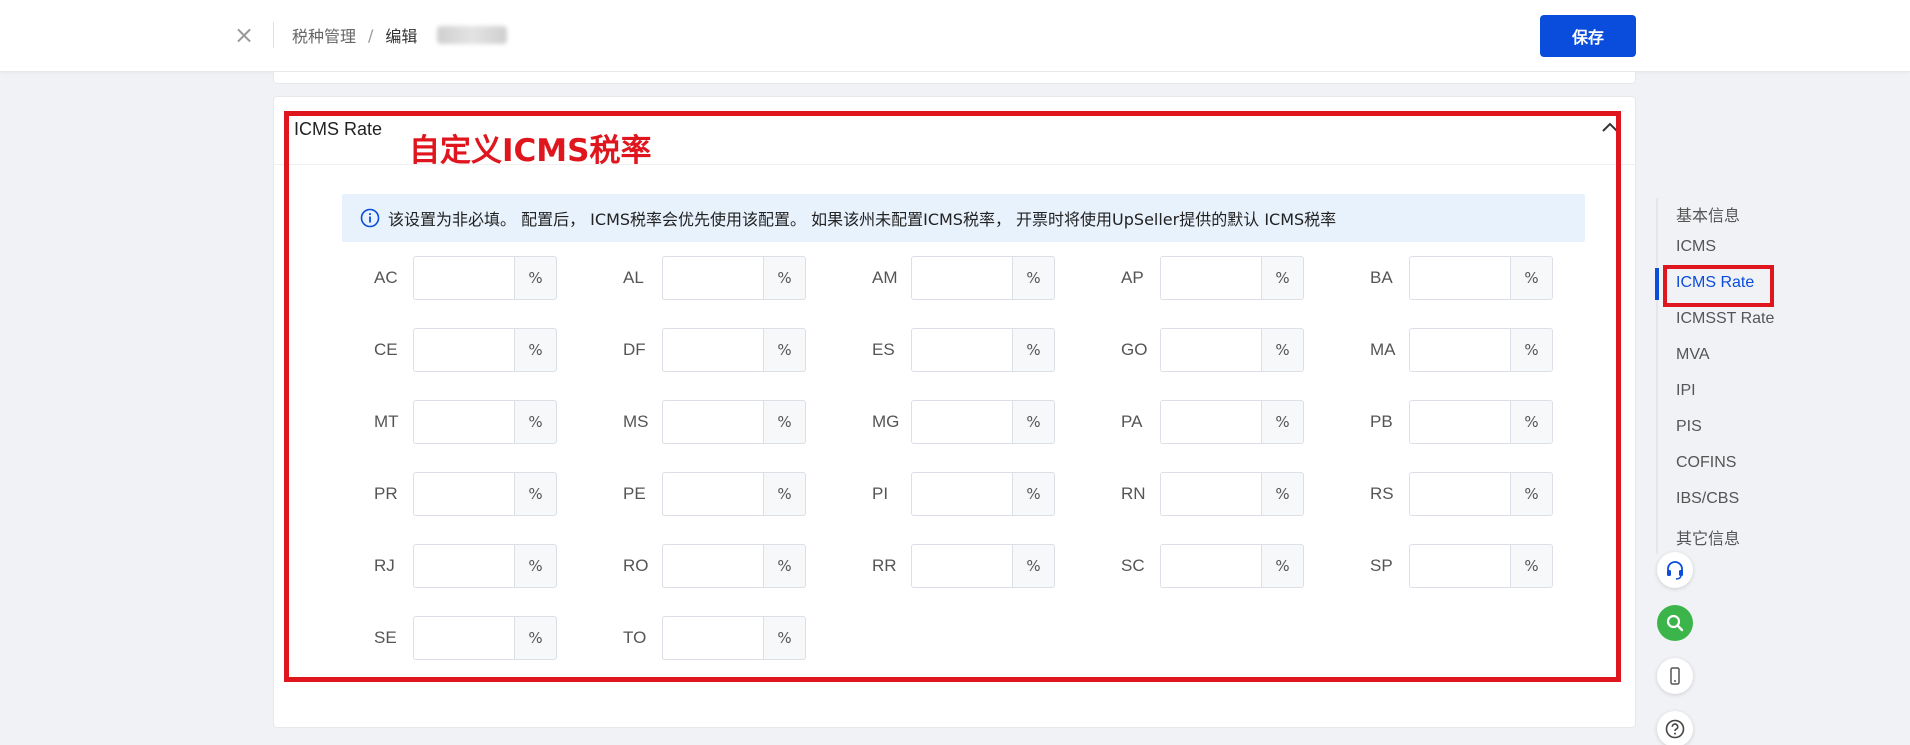 The height and width of the screenshot is (745, 1910). What do you see at coordinates (386, 493) in the screenshot?
I see `state-code-label: PR` at bounding box center [386, 493].